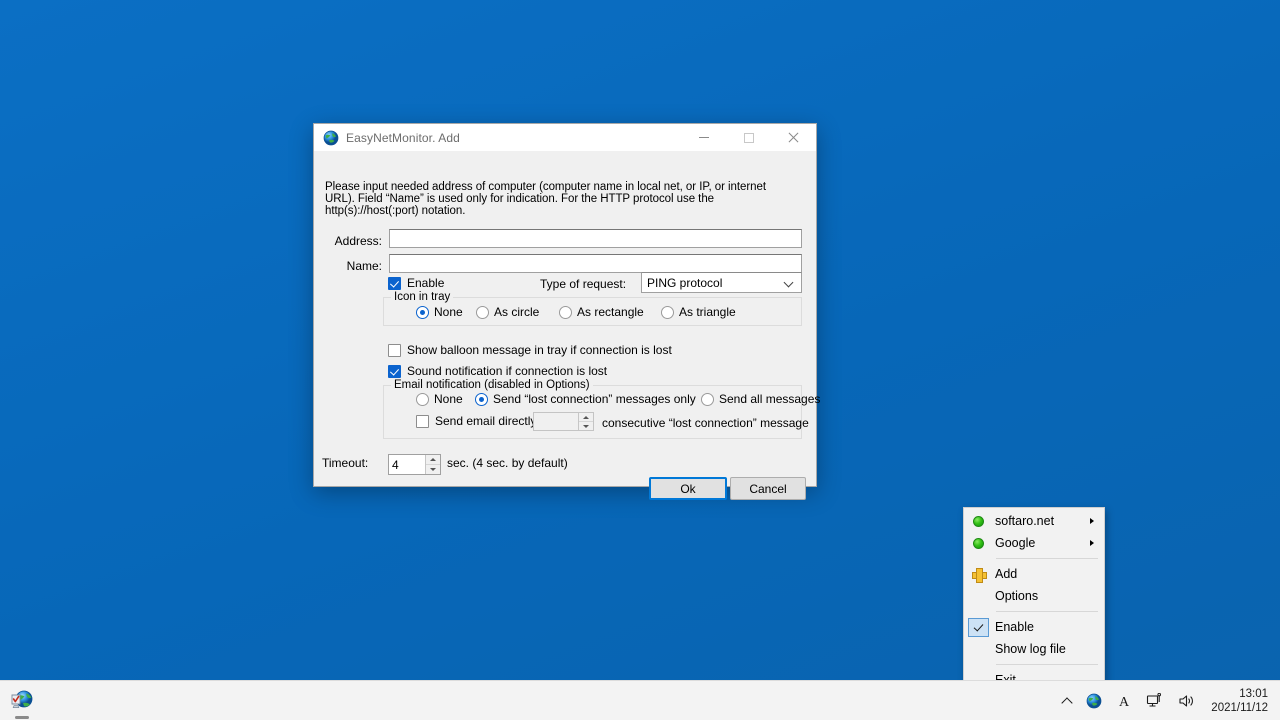  I want to click on radio-icon-circle: As circle, so click(507, 312).